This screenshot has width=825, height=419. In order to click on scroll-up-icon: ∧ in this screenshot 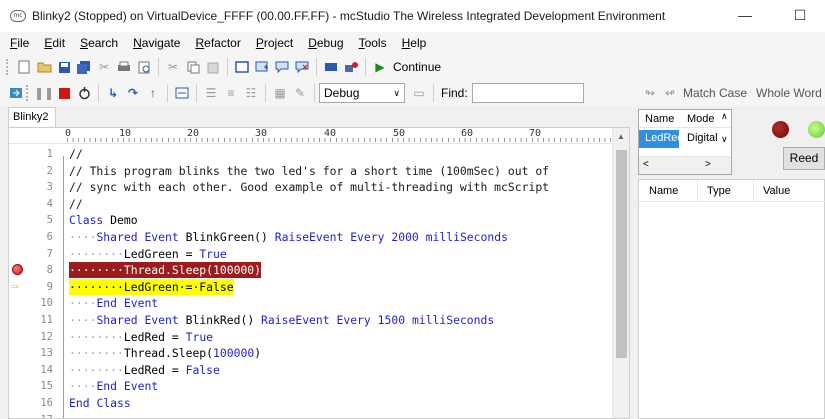, I will do `click(724, 116)`.